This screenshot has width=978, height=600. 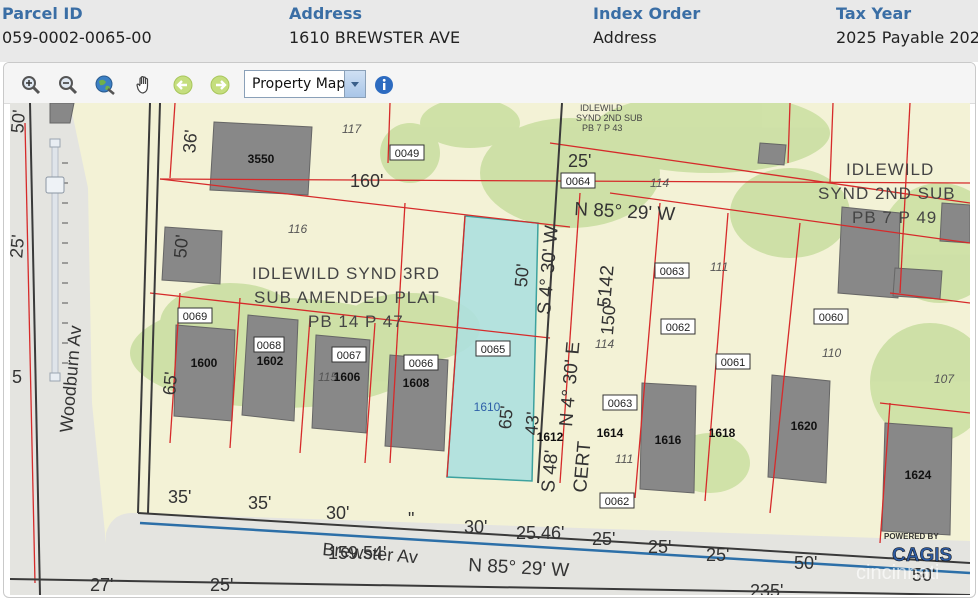 I want to click on parcel-number: 0069, so click(x=195, y=317).